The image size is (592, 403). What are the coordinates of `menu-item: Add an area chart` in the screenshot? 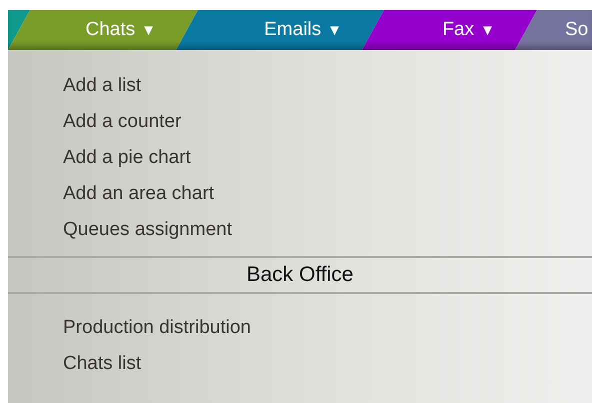 It's located at (300, 194).